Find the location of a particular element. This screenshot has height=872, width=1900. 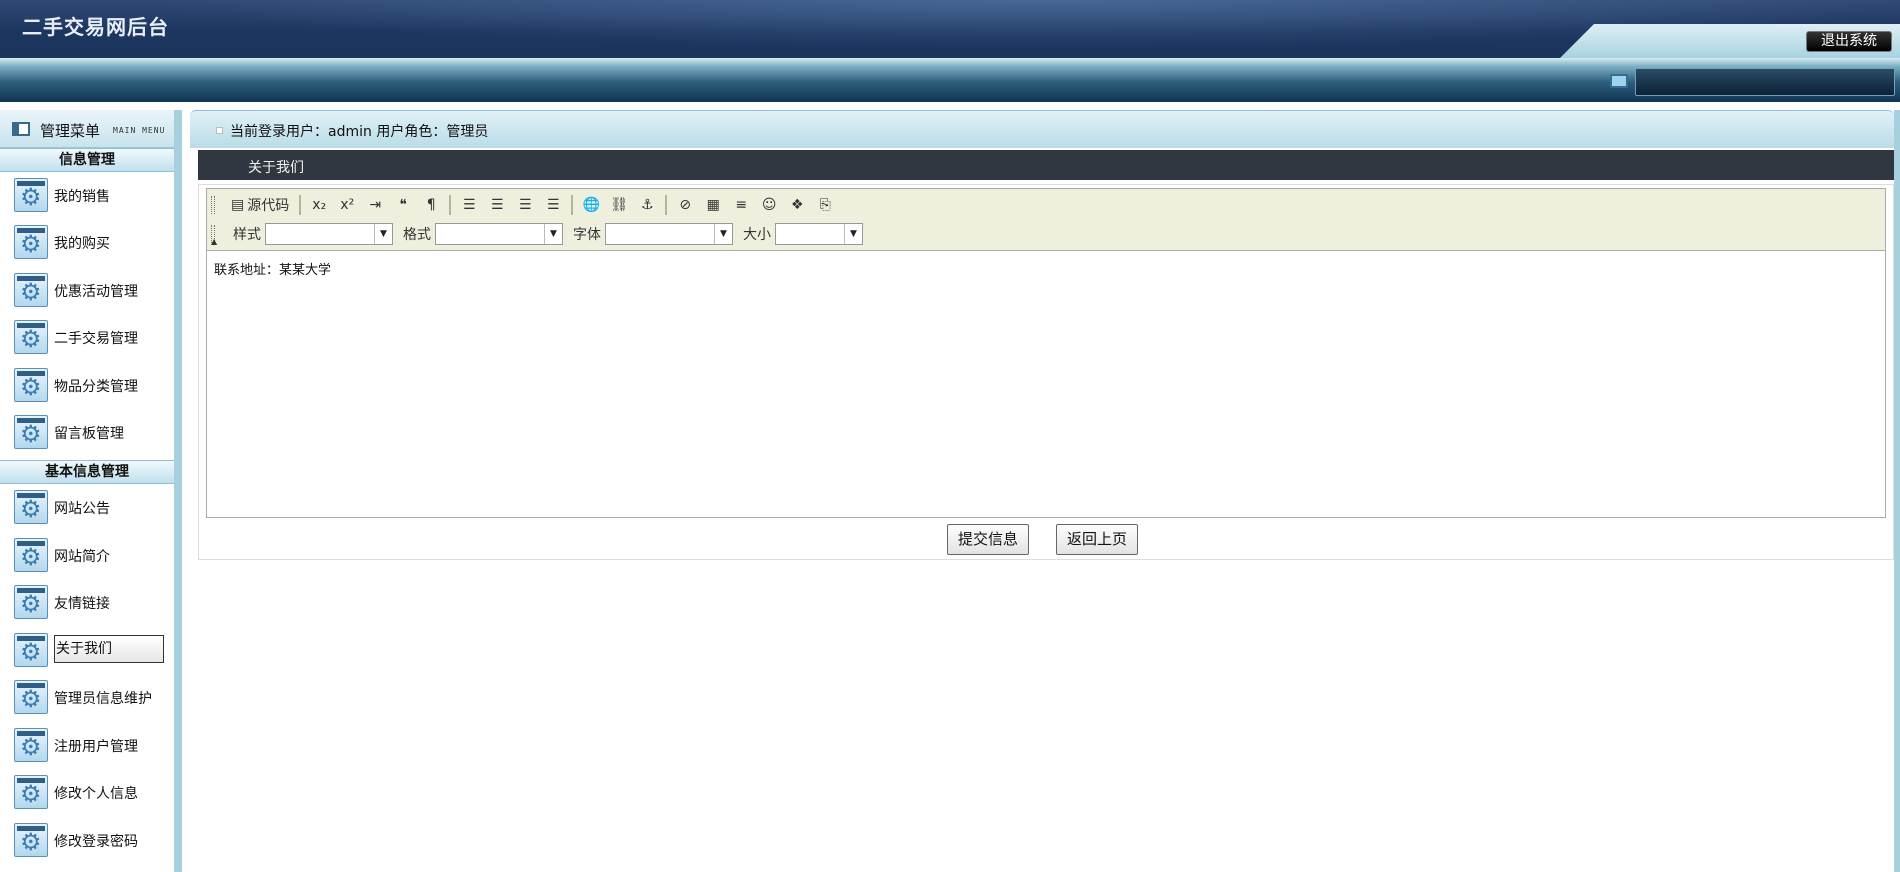

flash-icon: ⊘ is located at coordinates (685, 205).